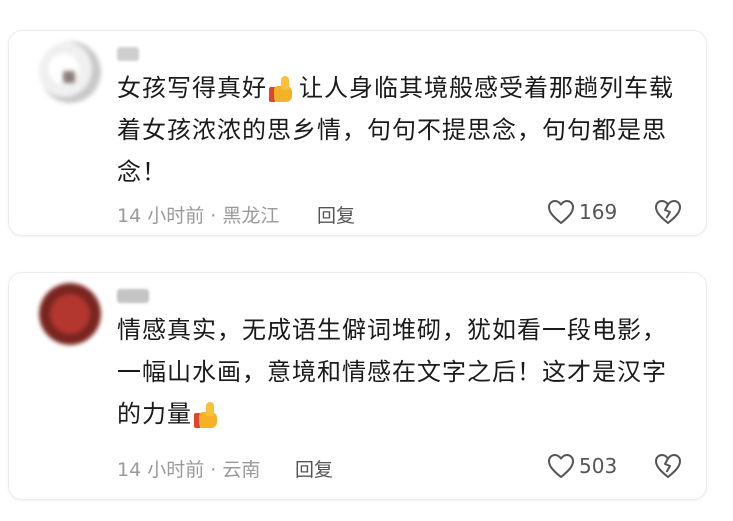 The image size is (733, 521). What do you see at coordinates (198, 216) in the screenshot?
I see `comment-time-location: 14 小时前 · 黑龙江` at bounding box center [198, 216].